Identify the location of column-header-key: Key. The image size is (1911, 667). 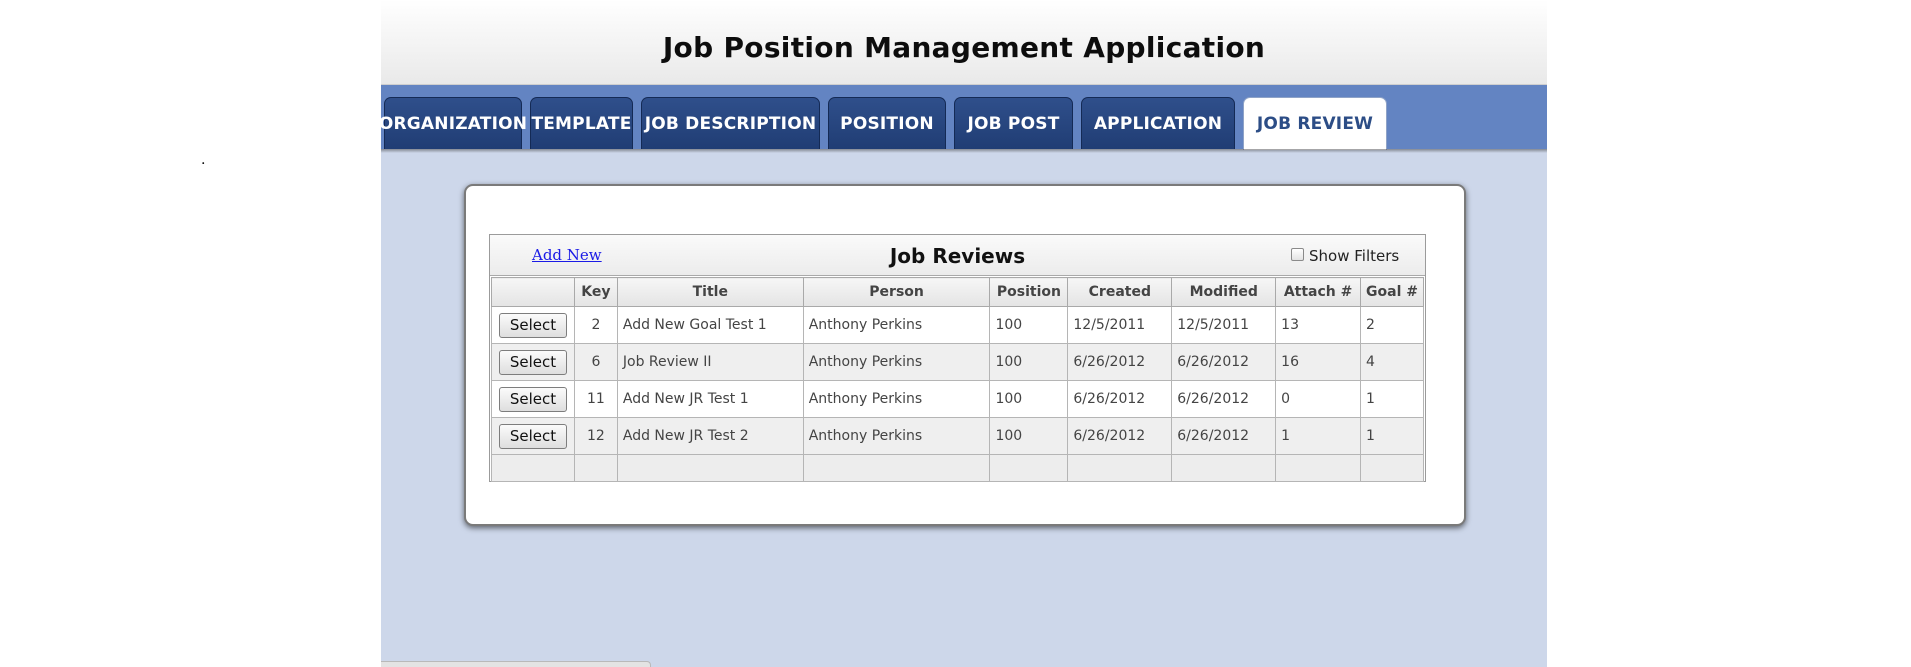
(595, 292).